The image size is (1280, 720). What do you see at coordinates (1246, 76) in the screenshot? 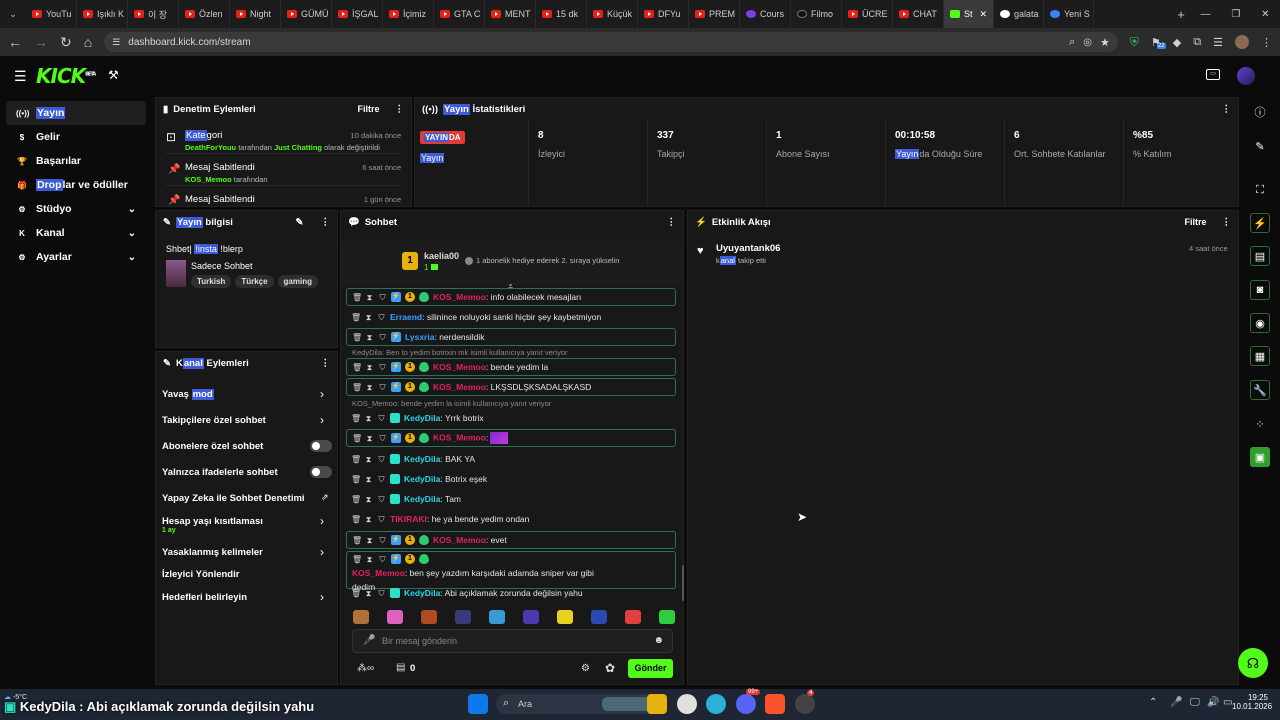
I see `user-avatar` at bounding box center [1246, 76].